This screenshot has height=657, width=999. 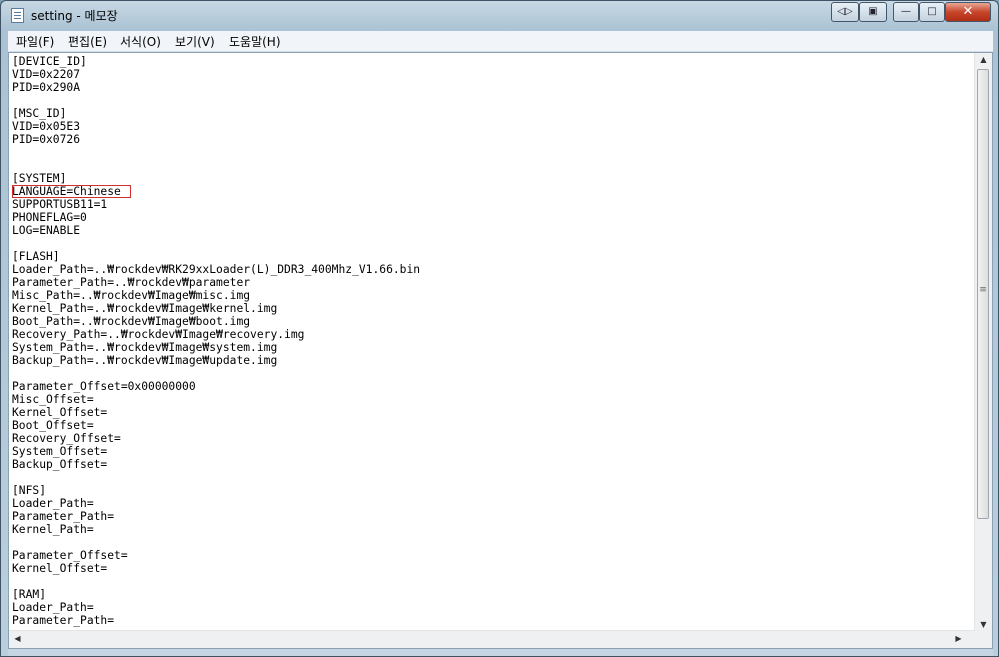 What do you see at coordinates (983, 290) in the screenshot?
I see `scroll-grip-icon: ≡` at bounding box center [983, 290].